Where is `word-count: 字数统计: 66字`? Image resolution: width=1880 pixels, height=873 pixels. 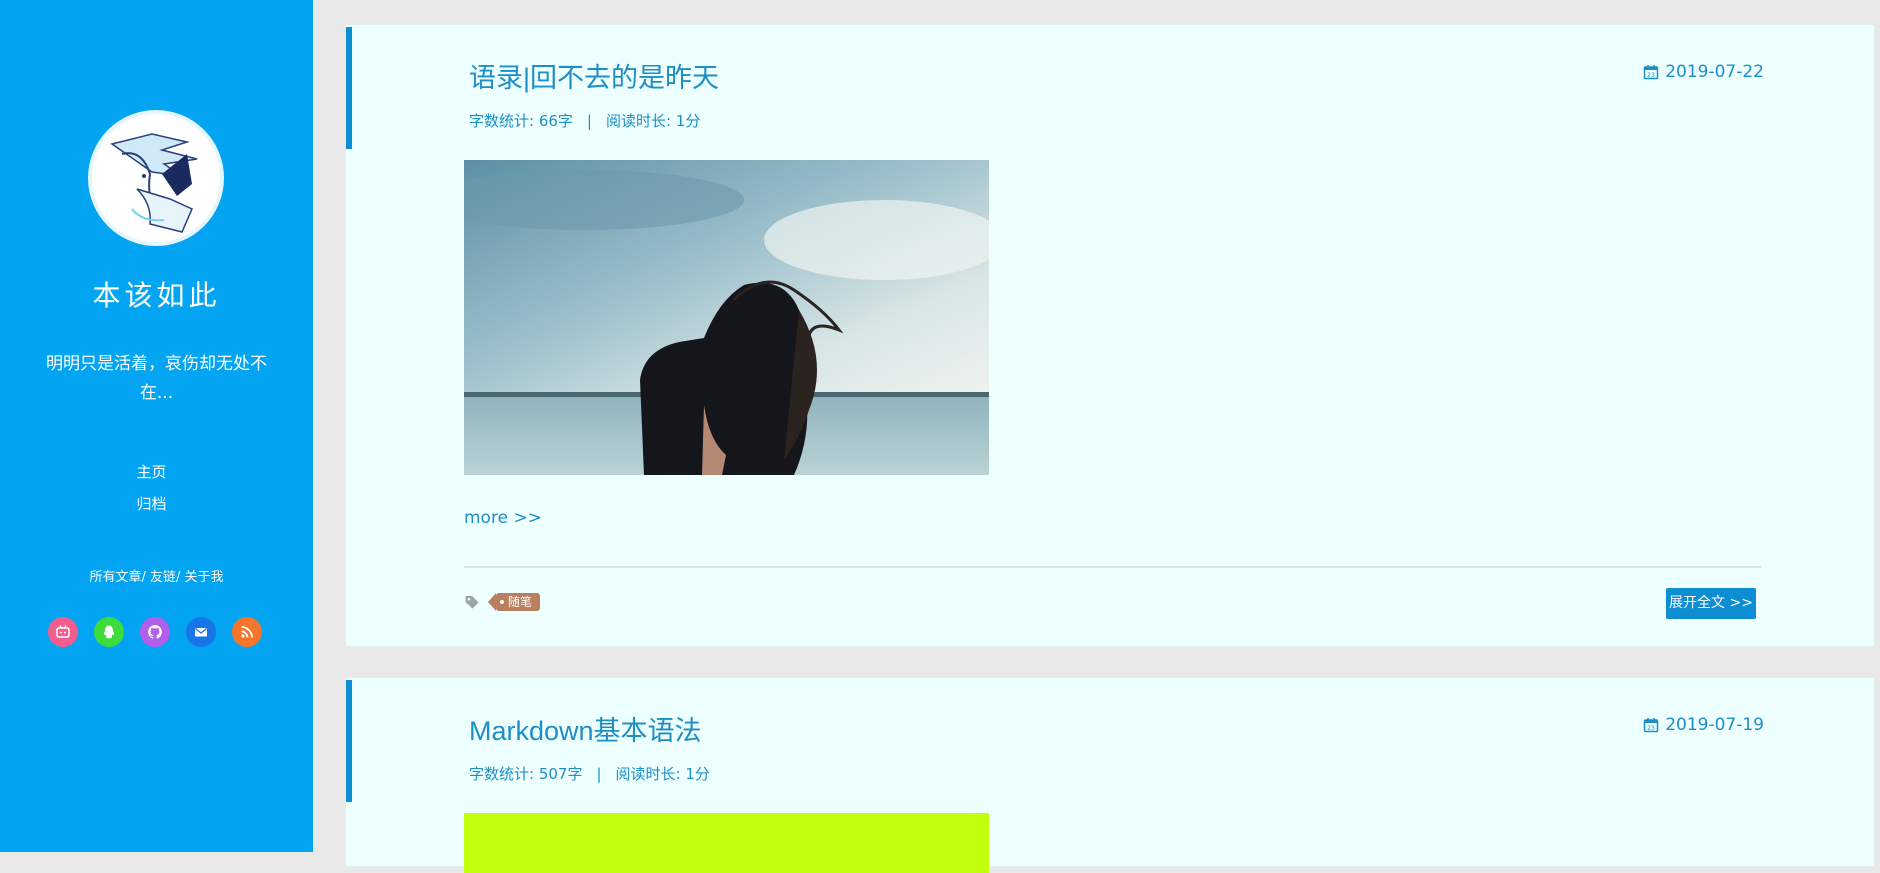 word-count: 字数统计: 66字 is located at coordinates (521, 121).